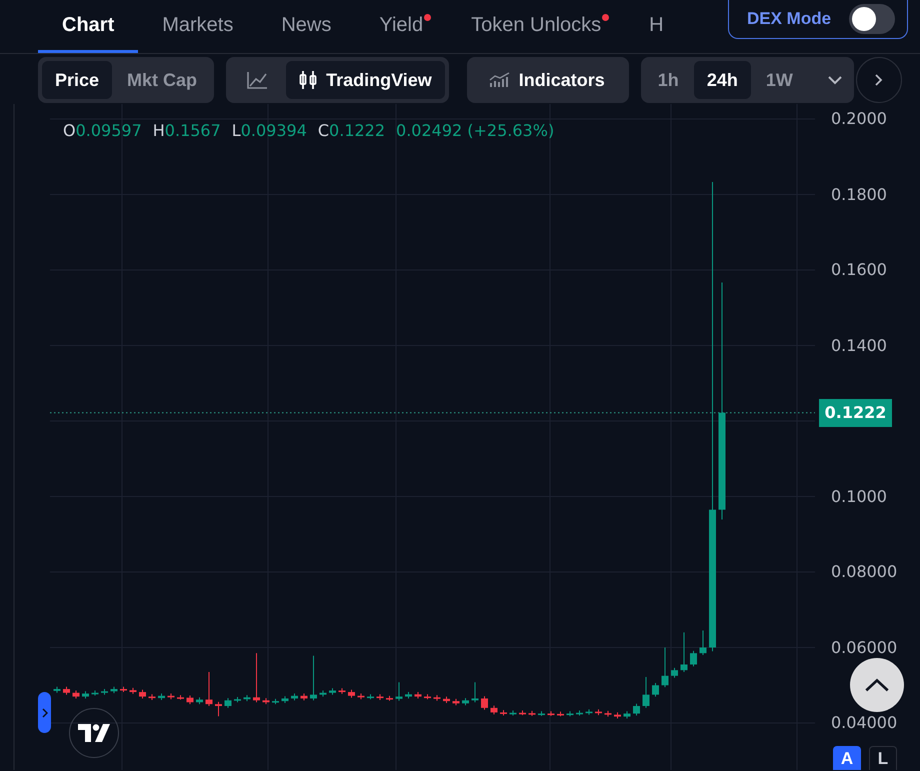  What do you see at coordinates (308, 80) in the screenshot?
I see `candlestick-icon` at bounding box center [308, 80].